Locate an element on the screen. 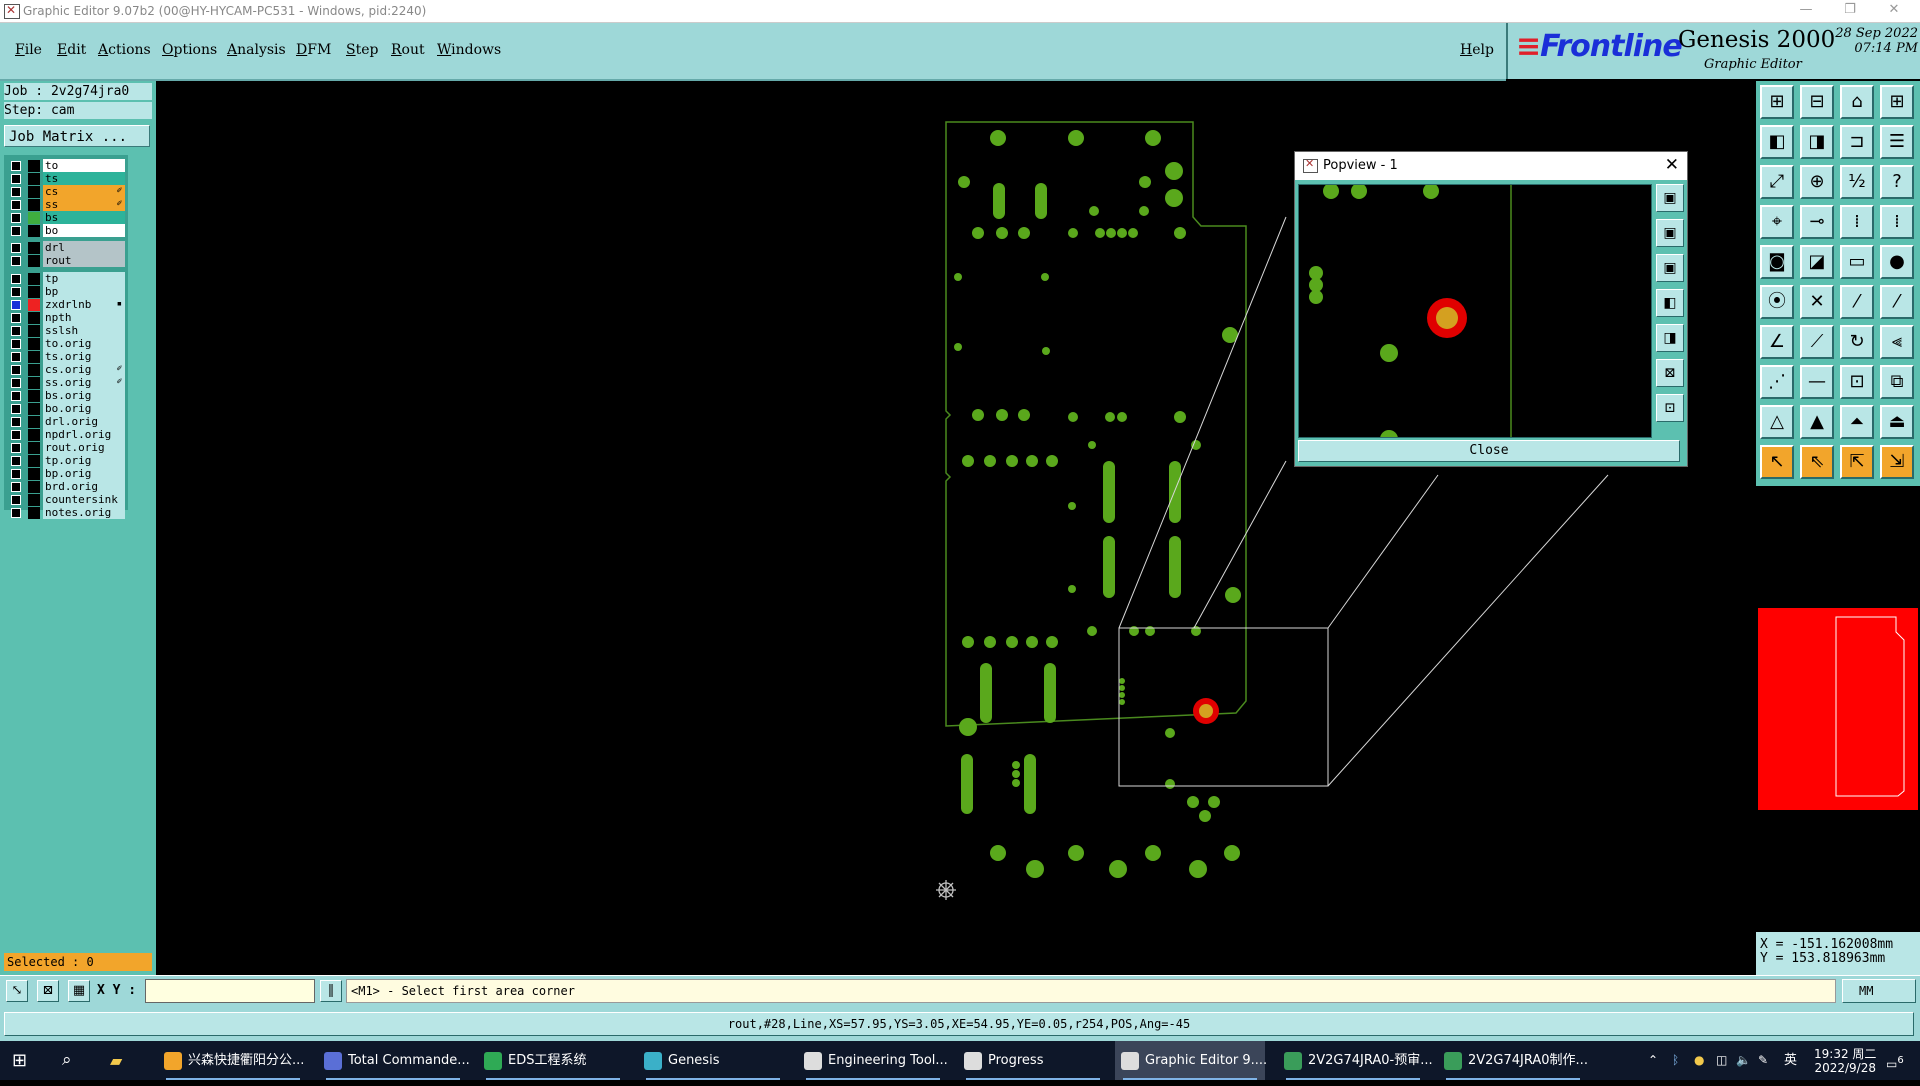 This screenshot has width=1920, height=1086. layer-name: tp.orig is located at coordinates (84, 460).